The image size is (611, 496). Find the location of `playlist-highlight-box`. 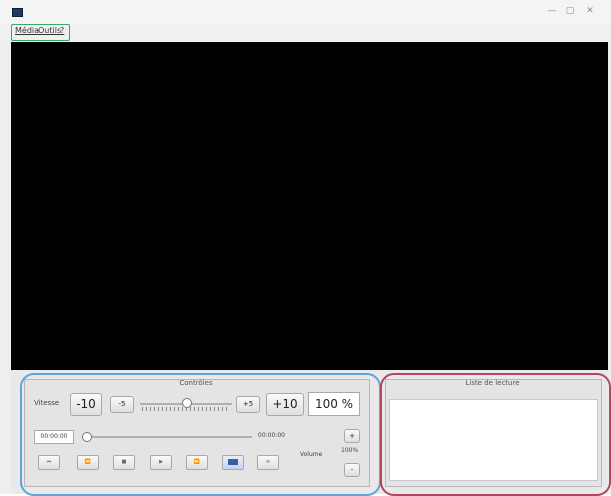

playlist-highlight-box is located at coordinates (495, 434).